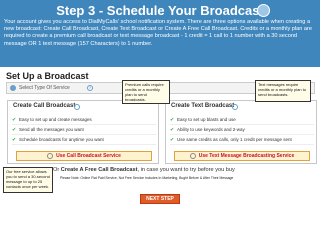 The width and height of the screenshot is (320, 240). What do you see at coordinates (246, 156) in the screenshot?
I see `button-label: Use Text Message Broadcasting Service` at bounding box center [246, 156].